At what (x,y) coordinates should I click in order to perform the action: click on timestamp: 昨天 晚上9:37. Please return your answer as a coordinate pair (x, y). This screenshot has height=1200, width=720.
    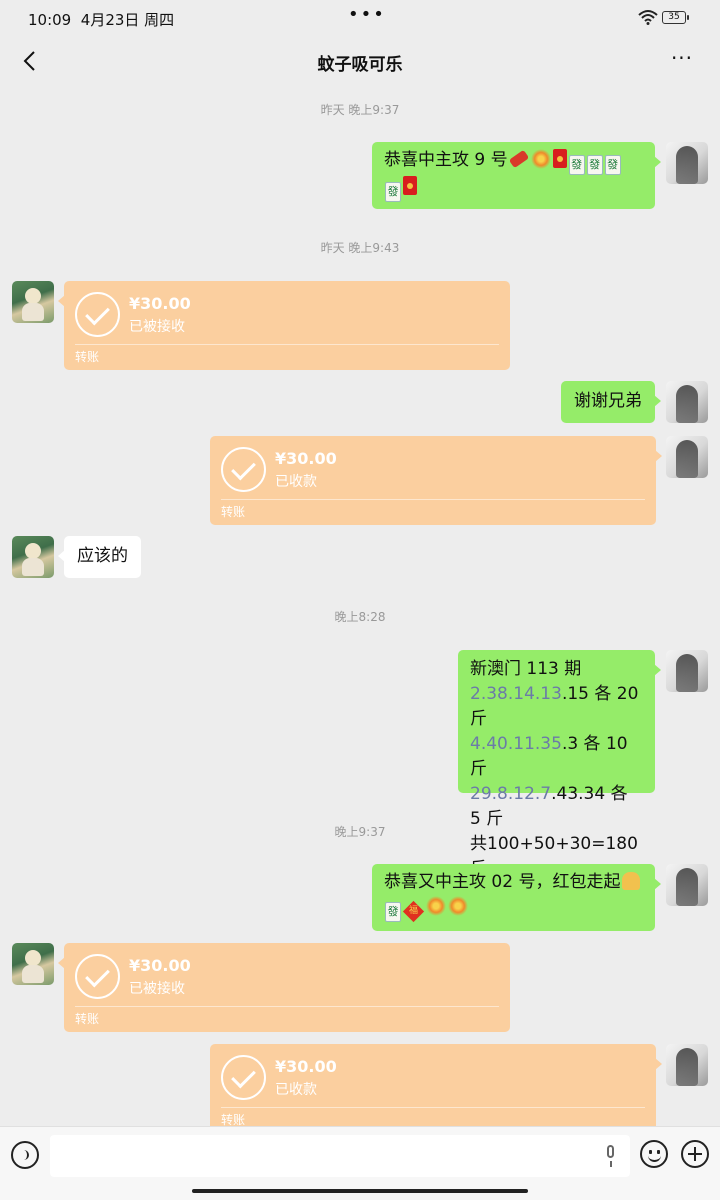
    Looking at the image, I should click on (360, 110).